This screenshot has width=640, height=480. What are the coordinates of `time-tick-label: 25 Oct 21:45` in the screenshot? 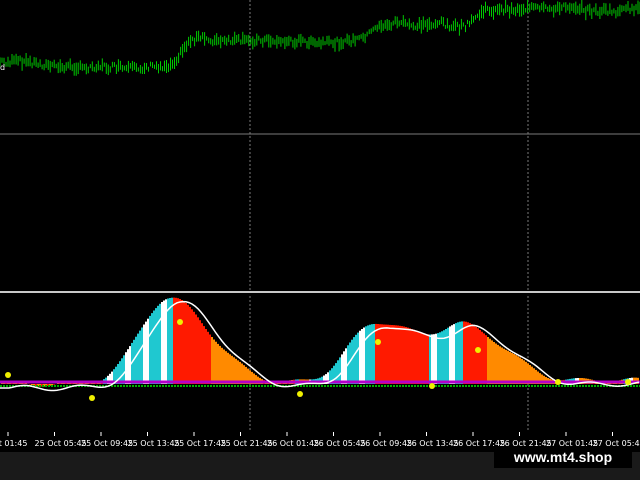 It's located at (247, 443).